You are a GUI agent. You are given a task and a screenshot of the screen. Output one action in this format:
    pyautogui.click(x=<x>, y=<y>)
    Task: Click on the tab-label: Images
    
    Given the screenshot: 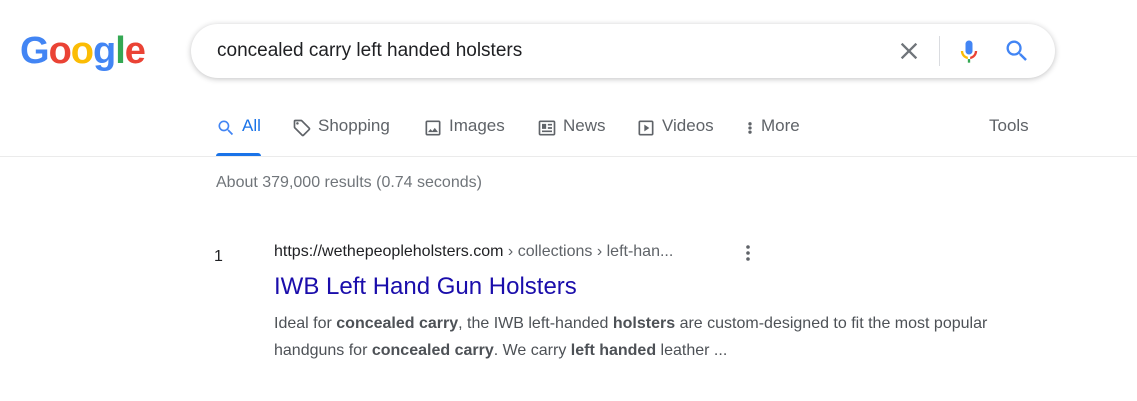 What is the action you would take?
    pyautogui.click(x=477, y=125)
    